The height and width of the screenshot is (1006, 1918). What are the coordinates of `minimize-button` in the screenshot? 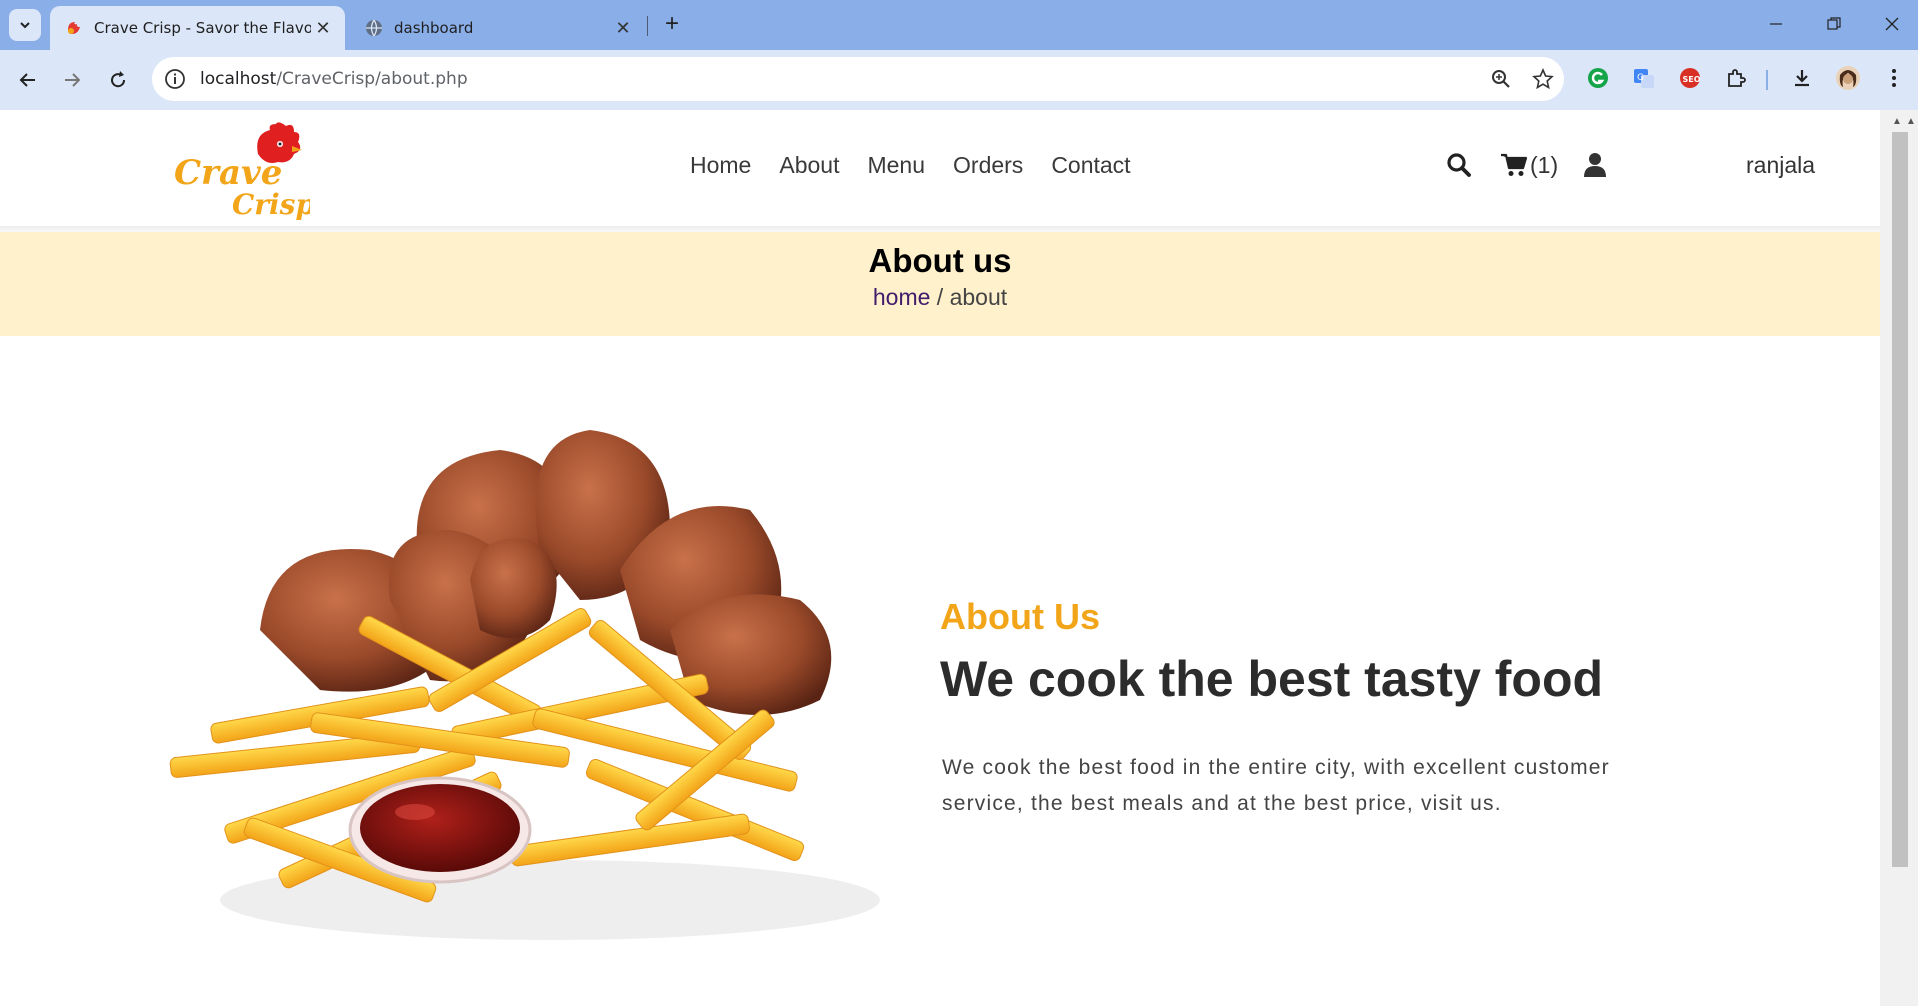 It's located at (1776, 24).